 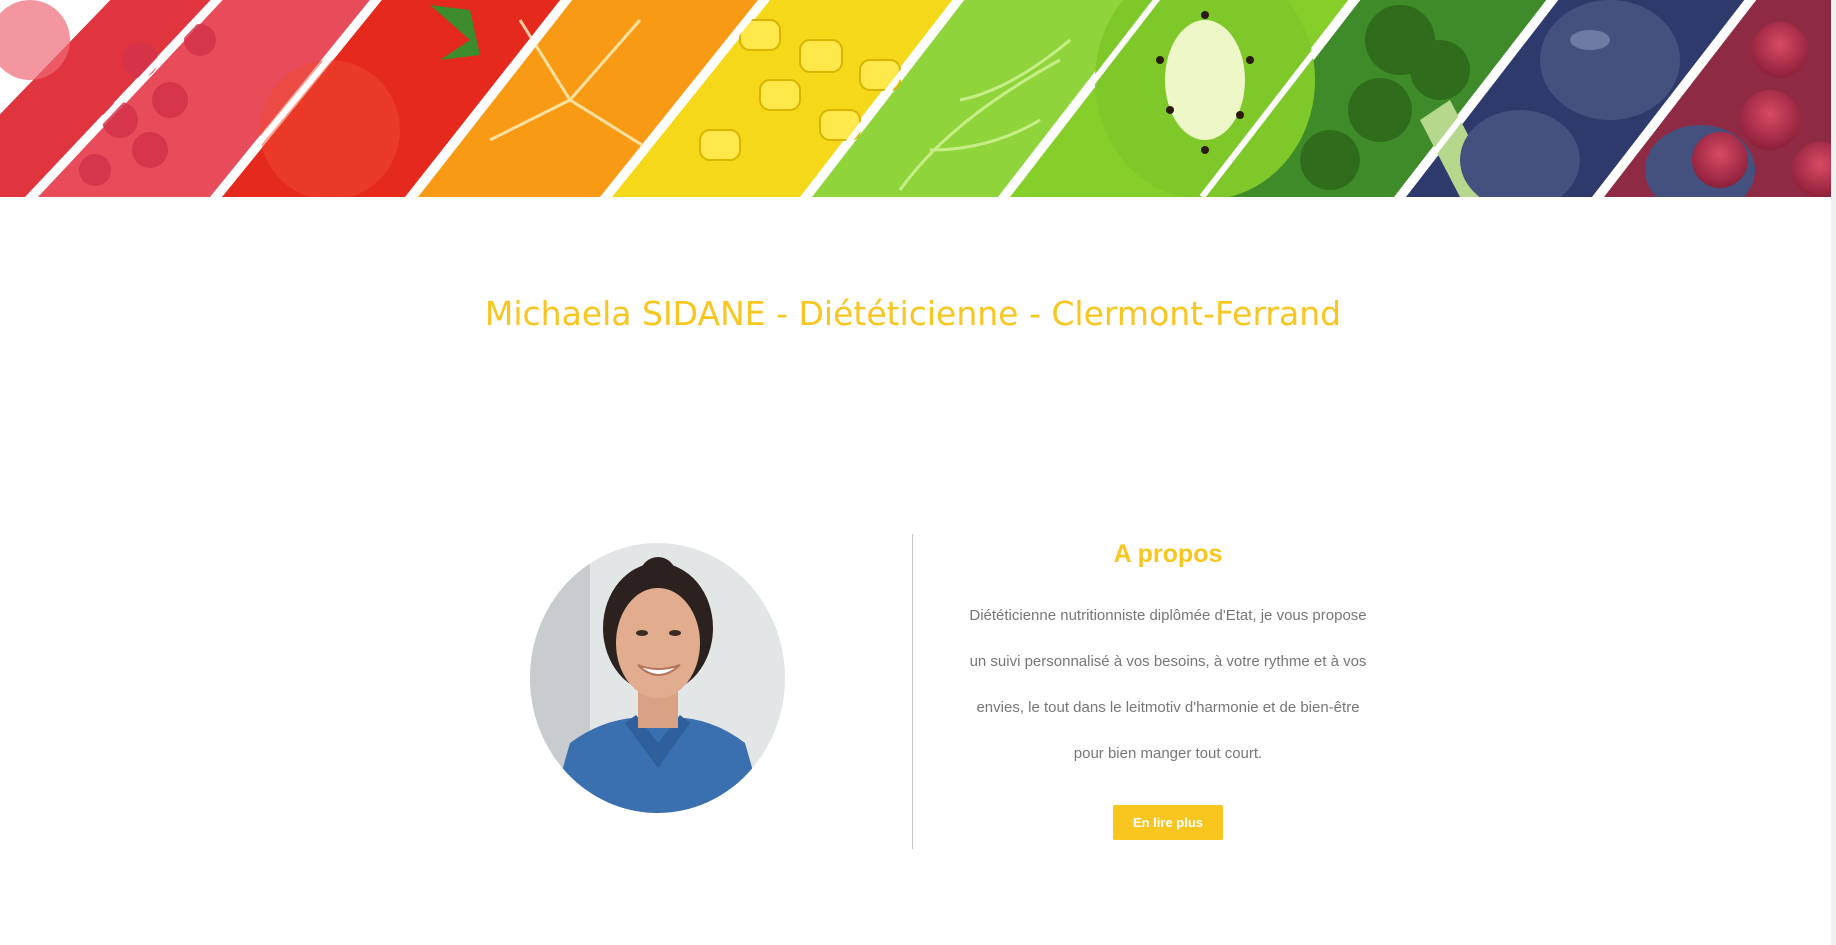 What do you see at coordinates (1168, 554) in the screenshot?
I see `about-title: A propos` at bounding box center [1168, 554].